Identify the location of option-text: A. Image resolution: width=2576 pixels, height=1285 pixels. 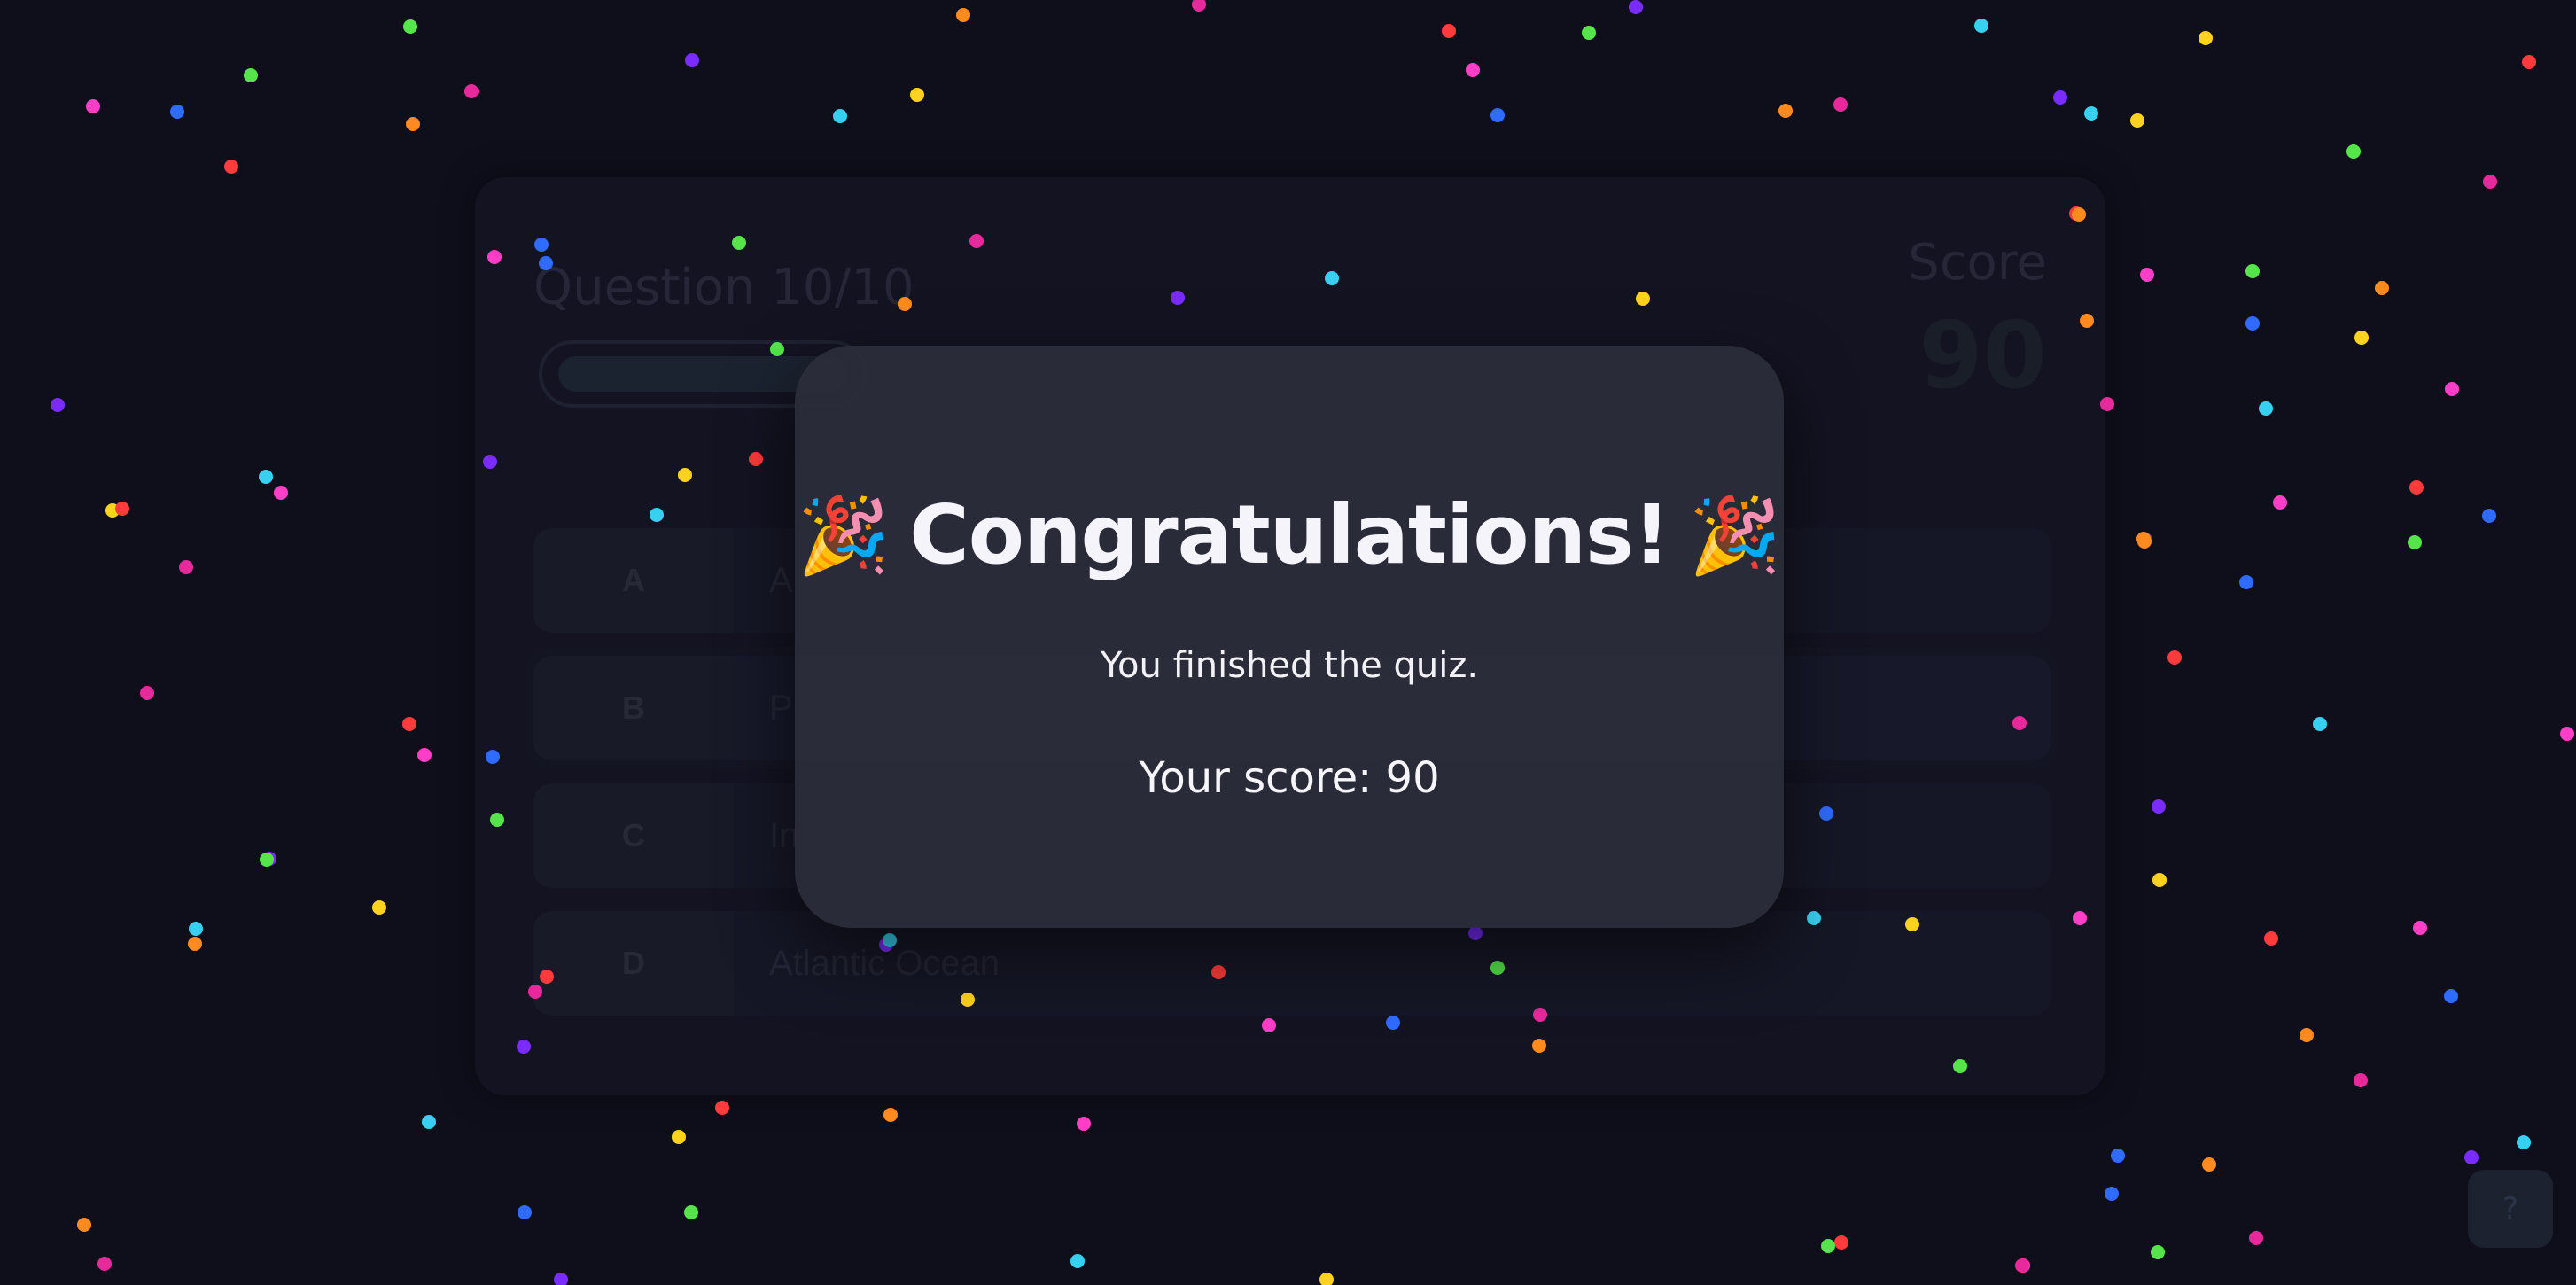
(781, 580).